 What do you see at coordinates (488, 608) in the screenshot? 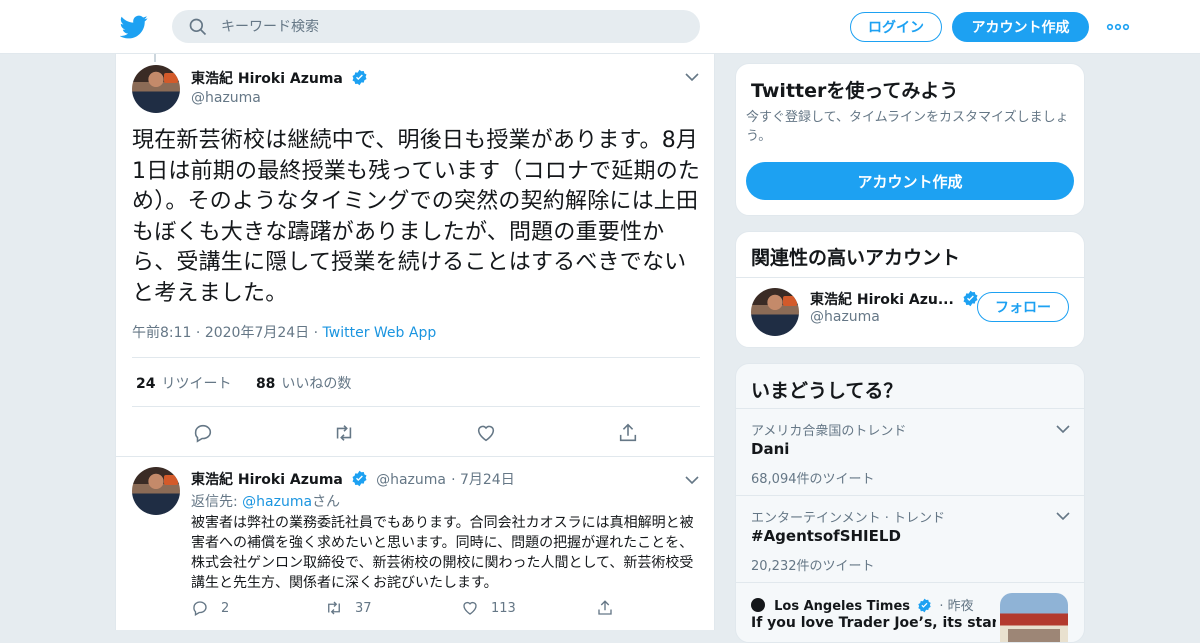
I see `like-action: 113` at bounding box center [488, 608].